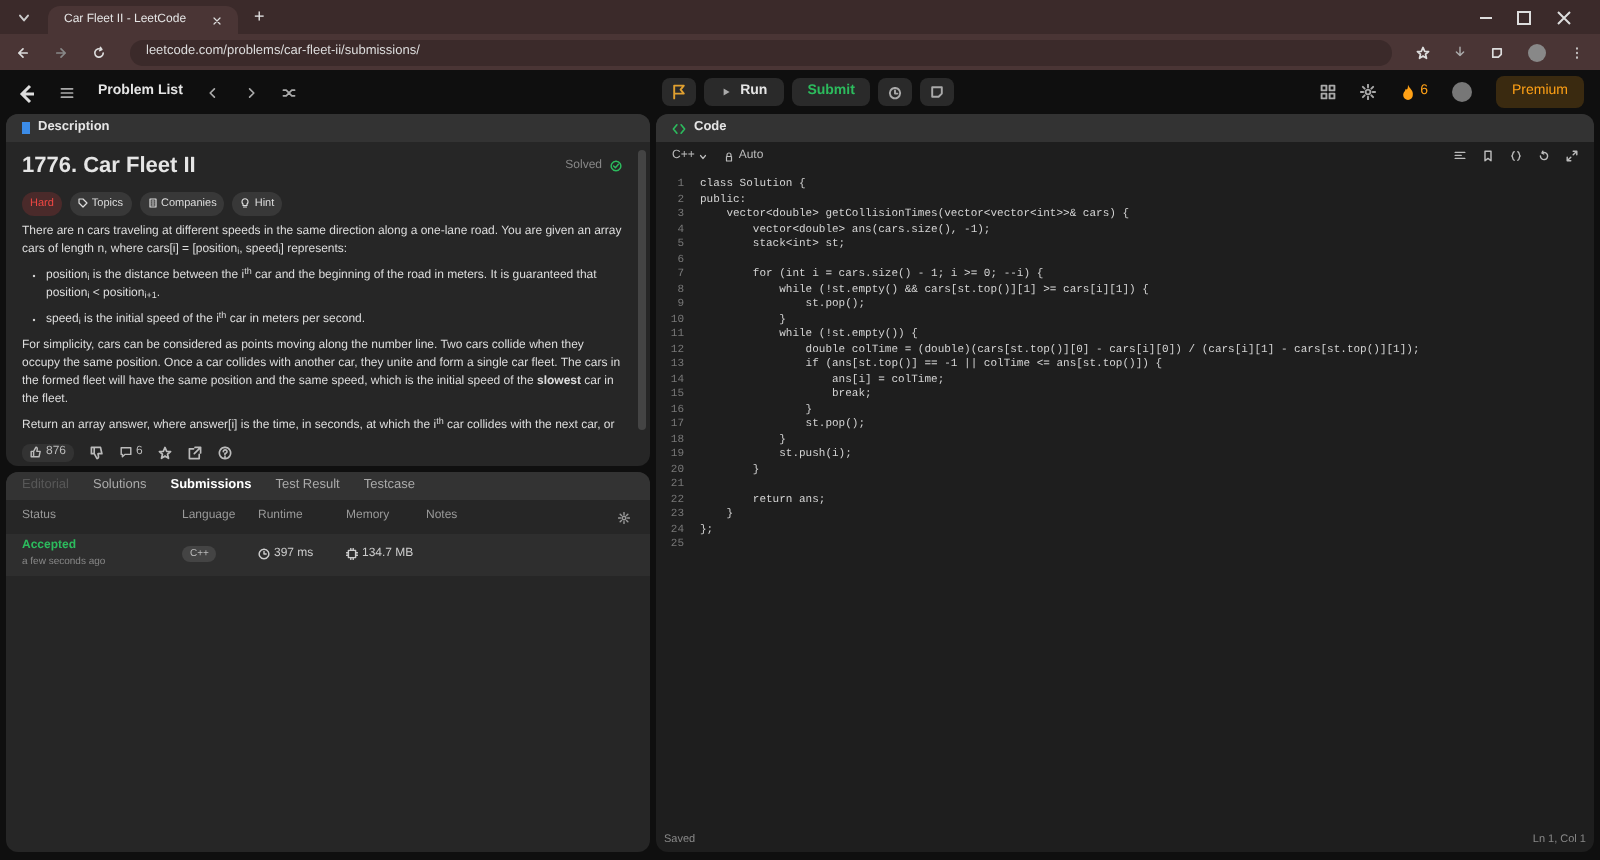 The image size is (1600, 860). What do you see at coordinates (109, 167) in the screenshot?
I see `problem-title: 1776. Car Fleet II` at bounding box center [109, 167].